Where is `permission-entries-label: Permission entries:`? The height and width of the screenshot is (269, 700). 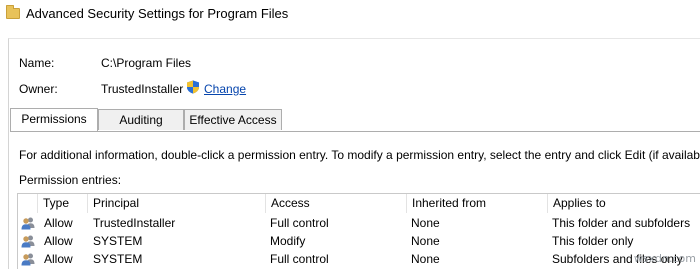 permission-entries-label: Permission entries: is located at coordinates (70, 180).